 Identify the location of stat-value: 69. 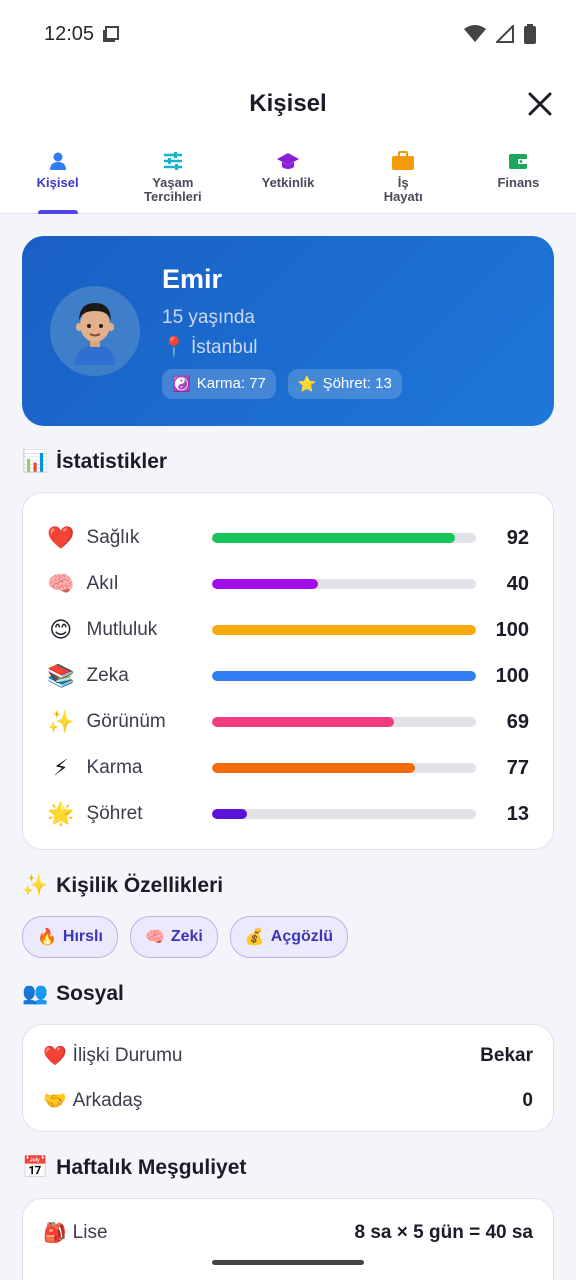
(517, 721).